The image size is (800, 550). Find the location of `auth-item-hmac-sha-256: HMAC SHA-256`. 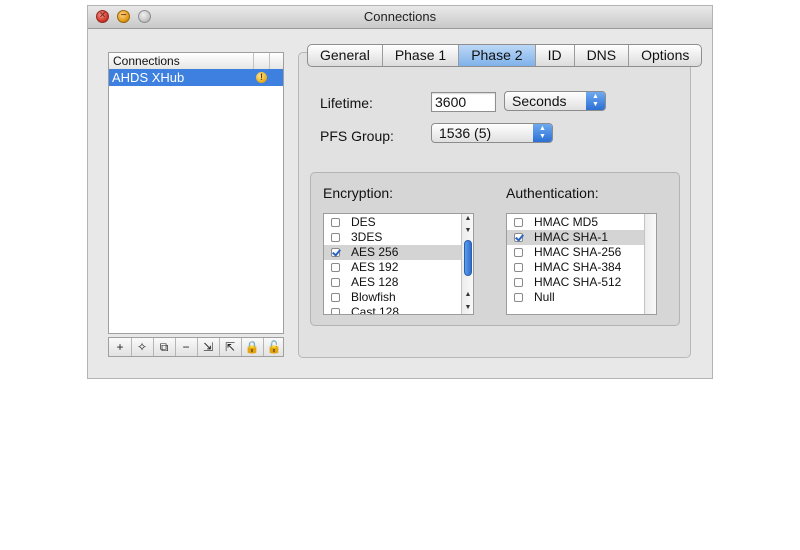

auth-item-hmac-sha-256: HMAC SHA-256 is located at coordinates (575, 252).